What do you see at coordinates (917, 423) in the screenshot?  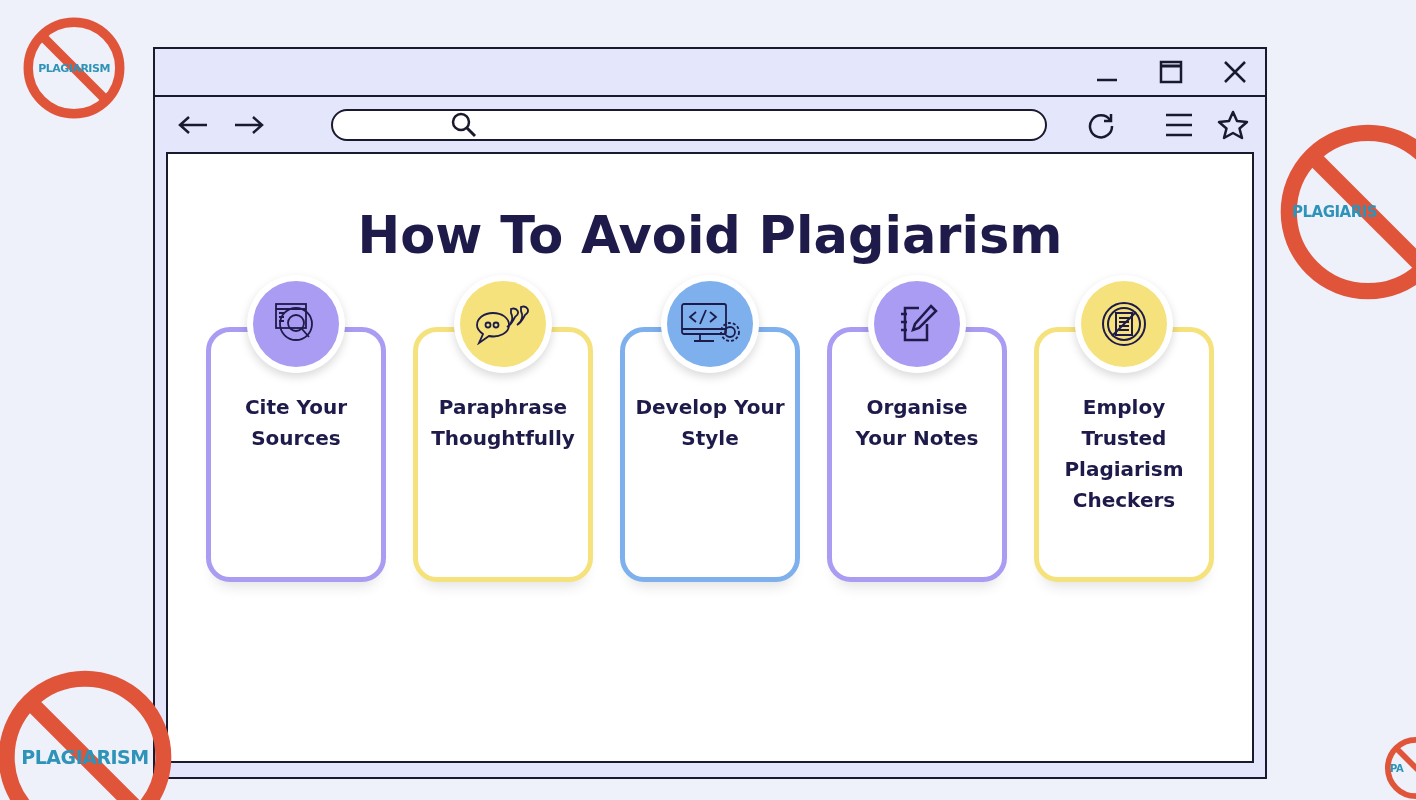 I see `card-title: Organise Your Notes` at bounding box center [917, 423].